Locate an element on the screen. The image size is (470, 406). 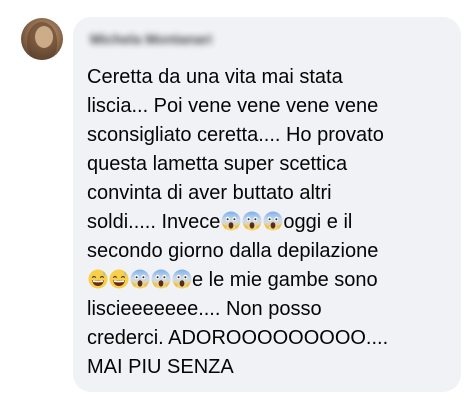
comment-text-segment: secondo giorno dalla depilazione is located at coordinates (233, 251).